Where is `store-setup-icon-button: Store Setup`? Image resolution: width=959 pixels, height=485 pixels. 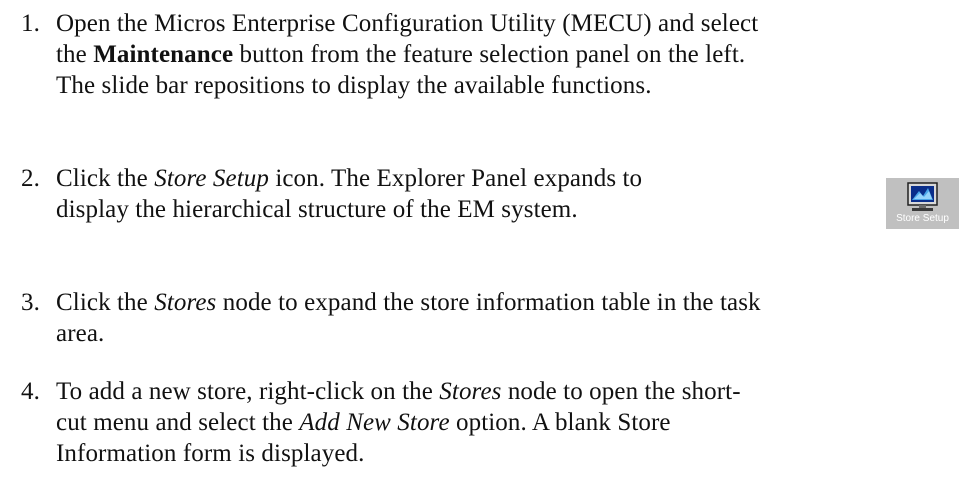
store-setup-icon-button: Store Setup is located at coordinates (922, 203).